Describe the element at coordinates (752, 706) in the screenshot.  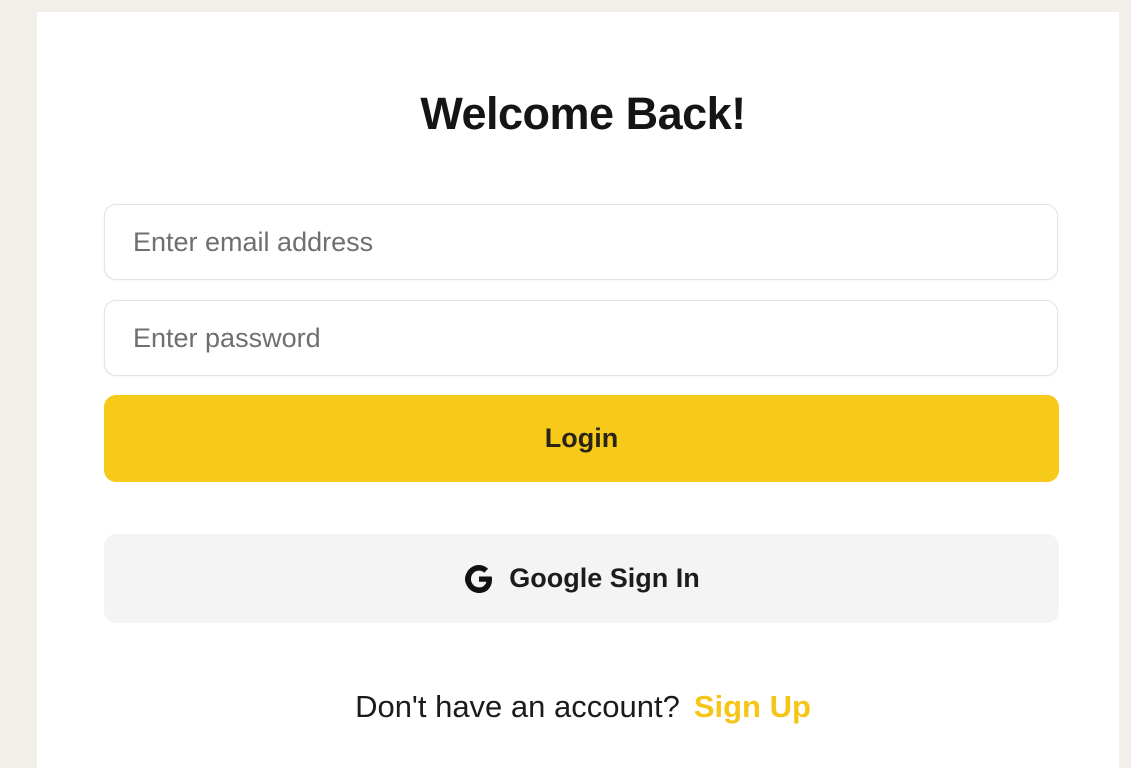
I see `sign-up-link: Sign Up` at that location.